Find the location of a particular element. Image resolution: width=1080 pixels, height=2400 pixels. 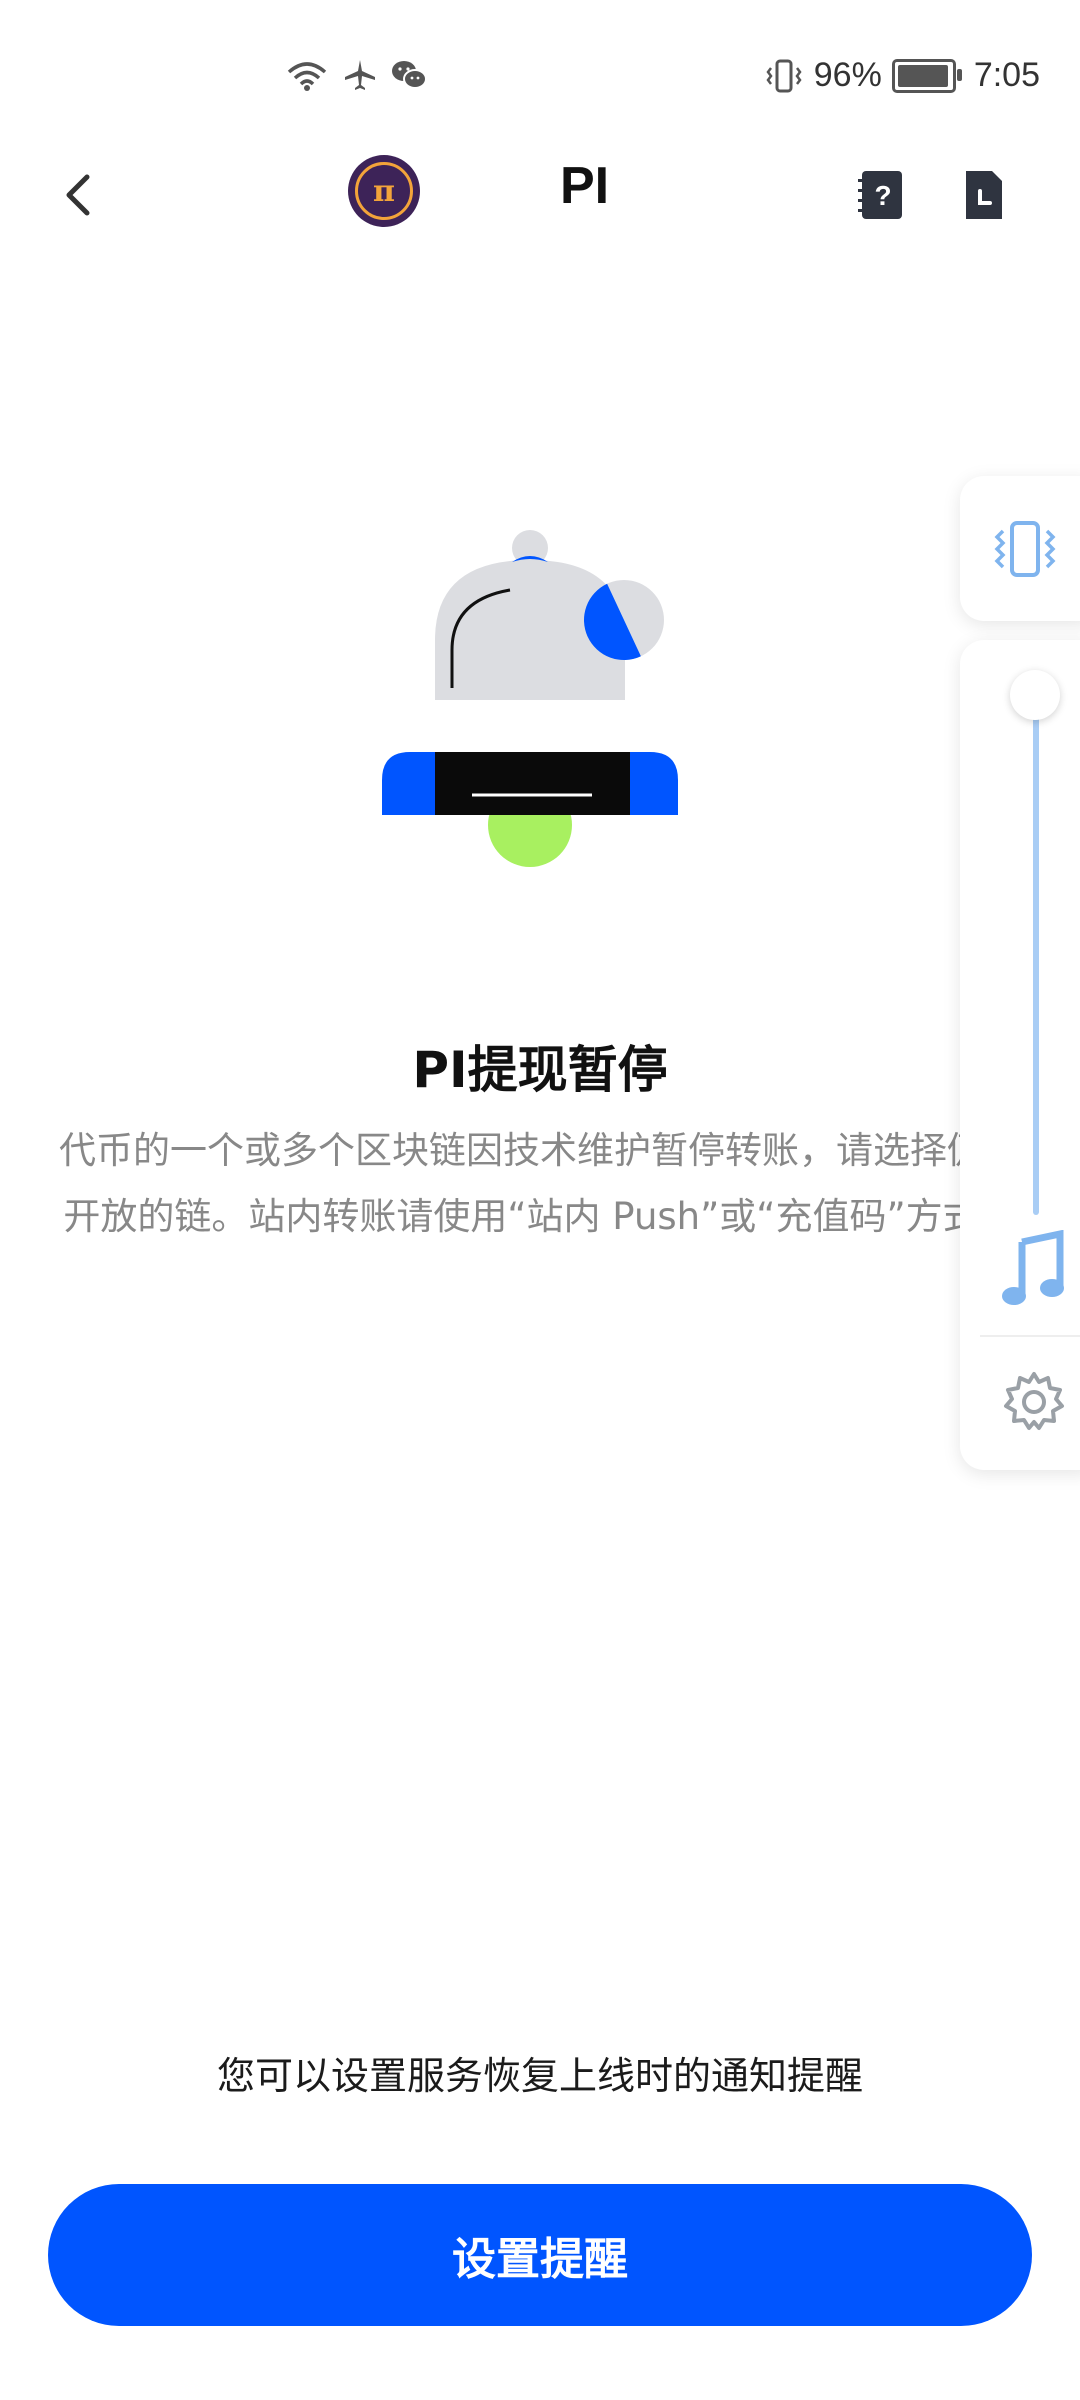

back-button is located at coordinates (78, 195).